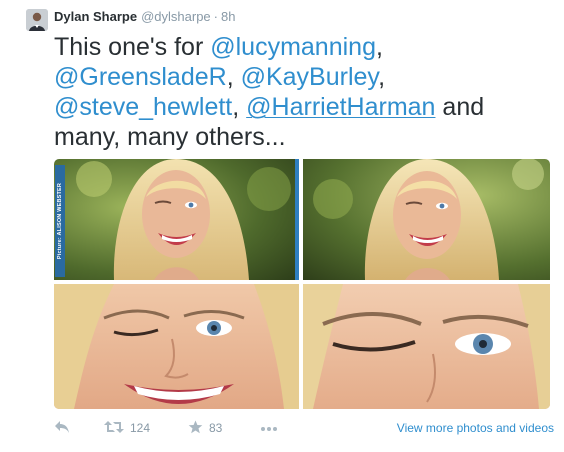 The width and height of the screenshot is (564, 452). What do you see at coordinates (132, 47) in the screenshot?
I see `tweet-text-segment: This one's for` at bounding box center [132, 47].